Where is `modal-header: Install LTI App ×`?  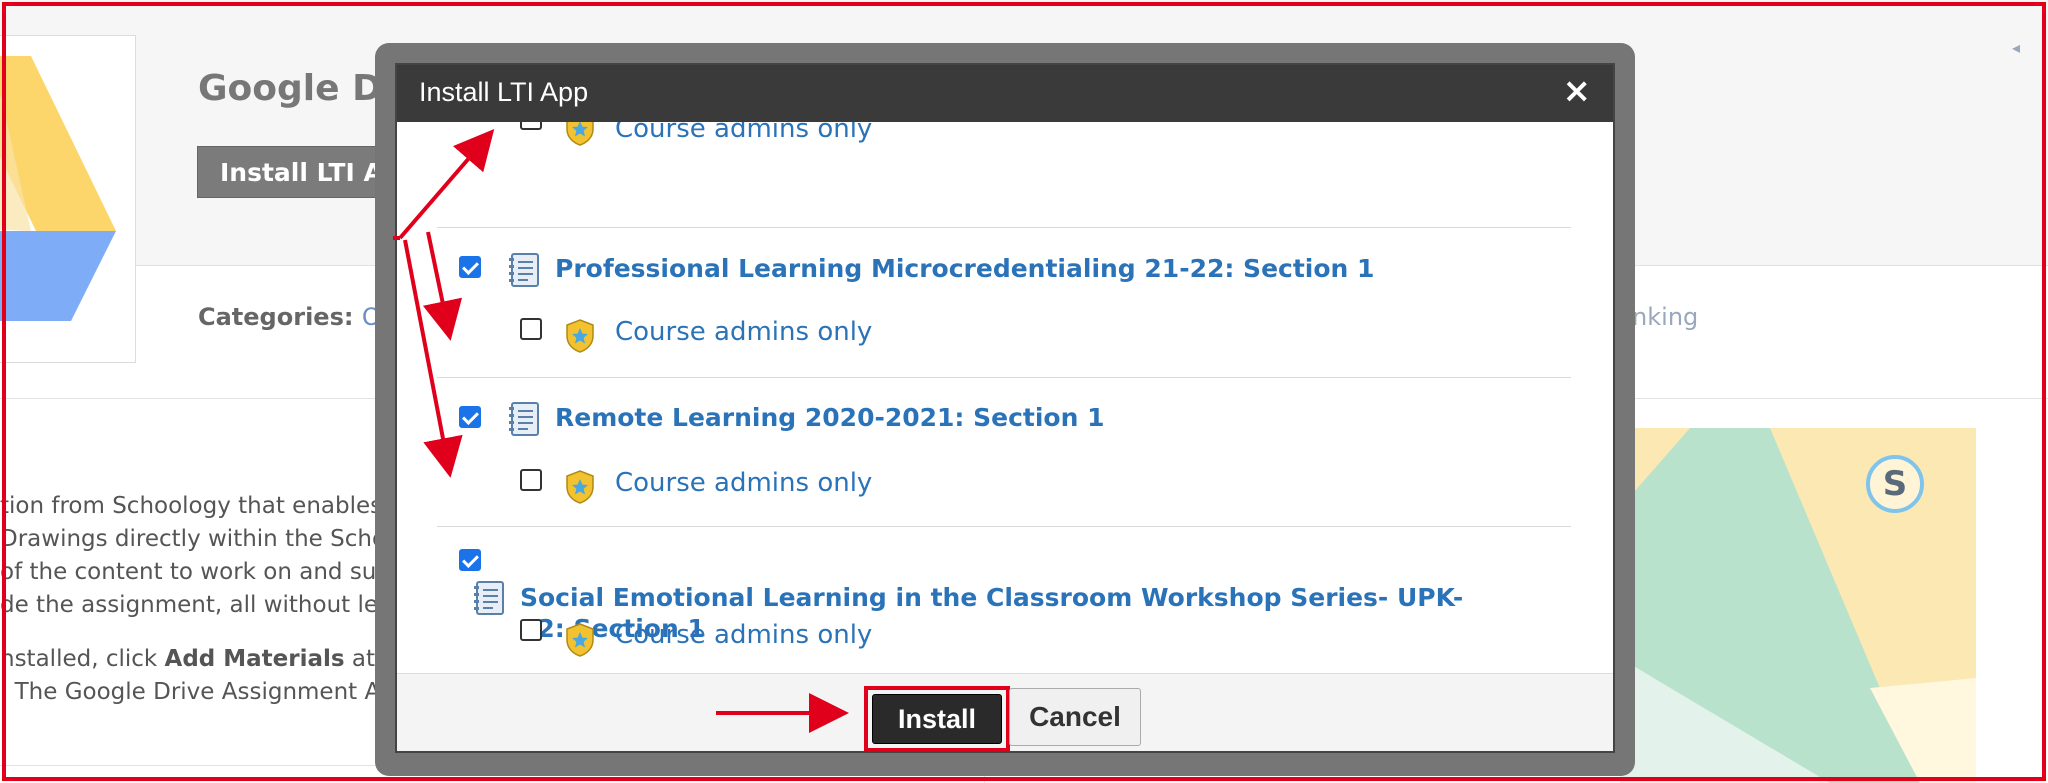 modal-header: Install LTI App × is located at coordinates (1005, 93).